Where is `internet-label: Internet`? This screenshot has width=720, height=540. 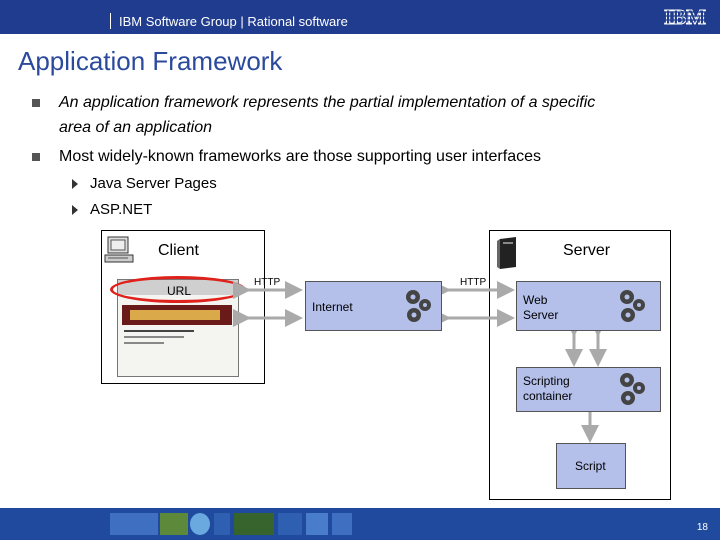
internet-label: Internet is located at coordinates (332, 307).